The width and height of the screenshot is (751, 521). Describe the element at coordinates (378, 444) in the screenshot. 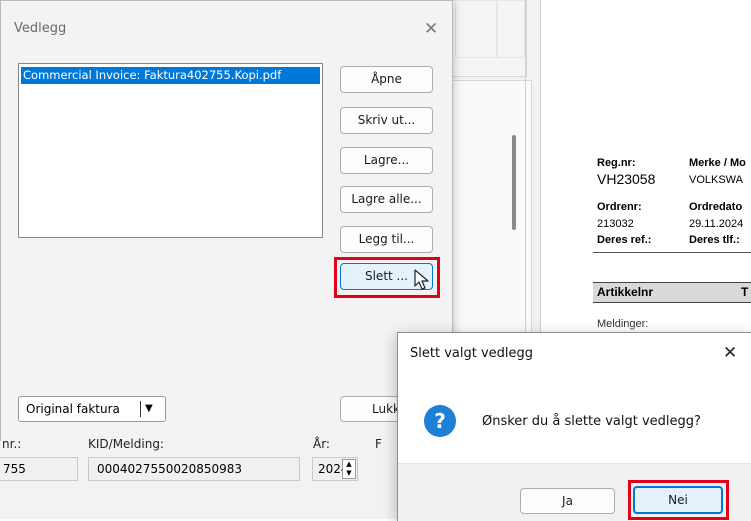

I see `extra-label: F` at that location.